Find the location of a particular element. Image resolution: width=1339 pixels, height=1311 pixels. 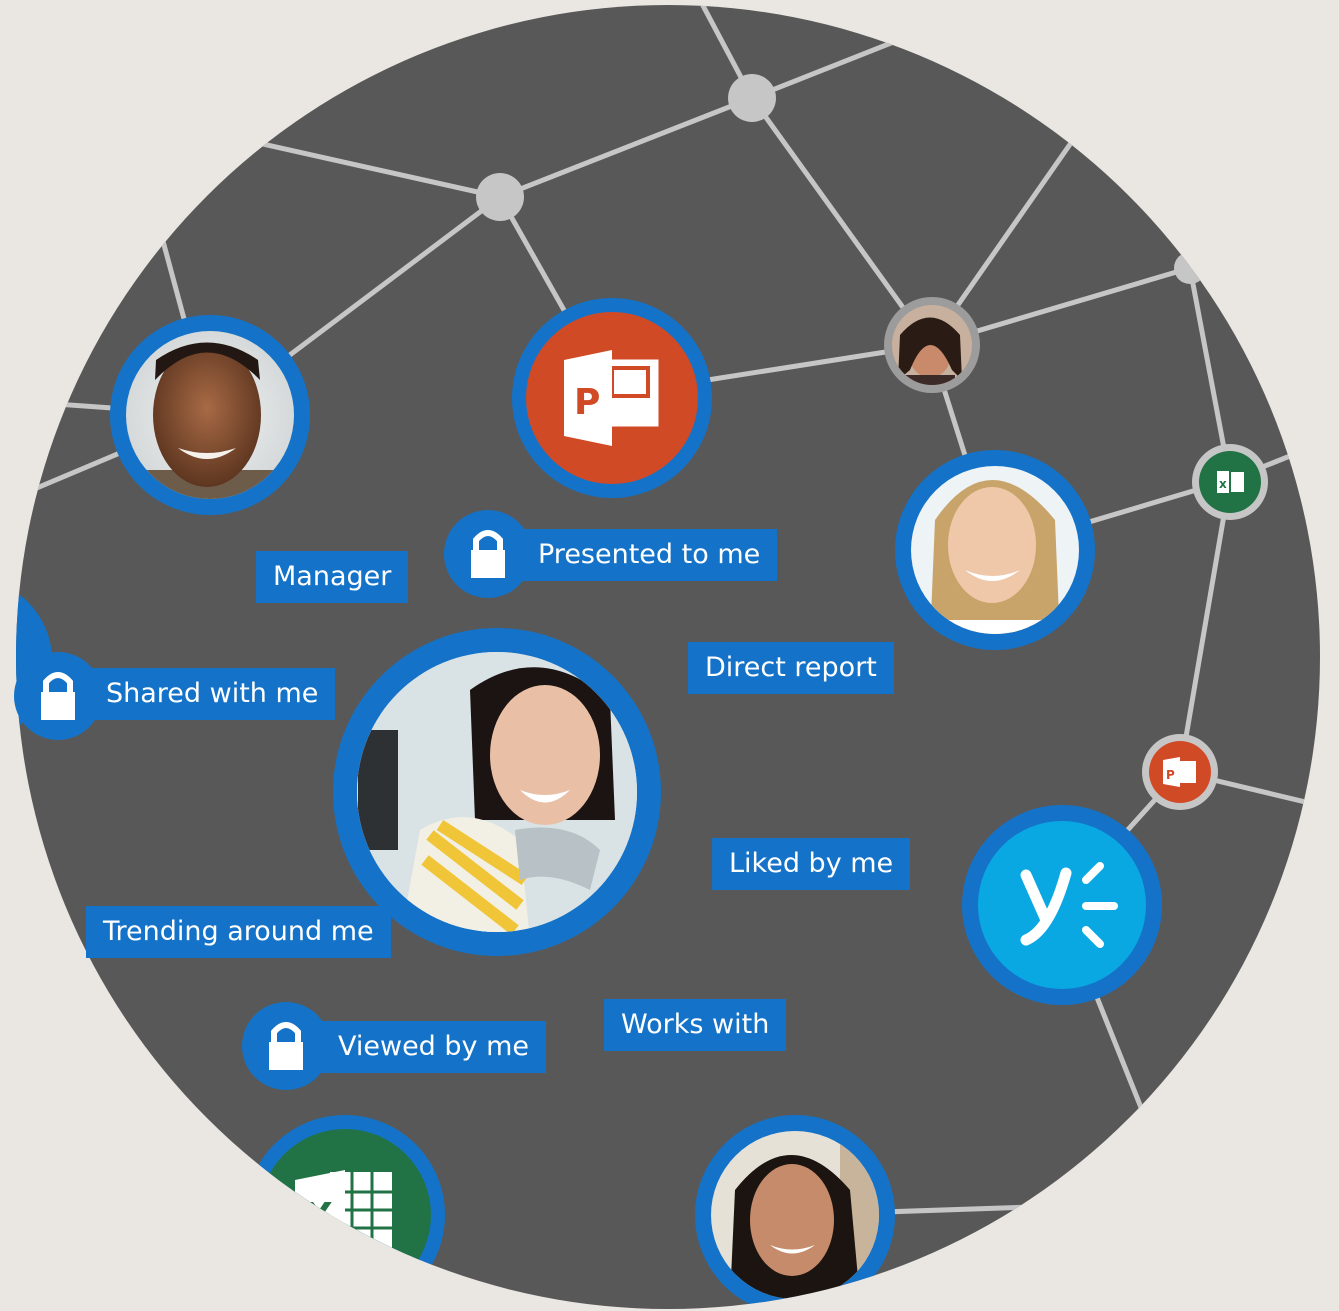

label-works-with: Works with is located at coordinates (695, 1025).